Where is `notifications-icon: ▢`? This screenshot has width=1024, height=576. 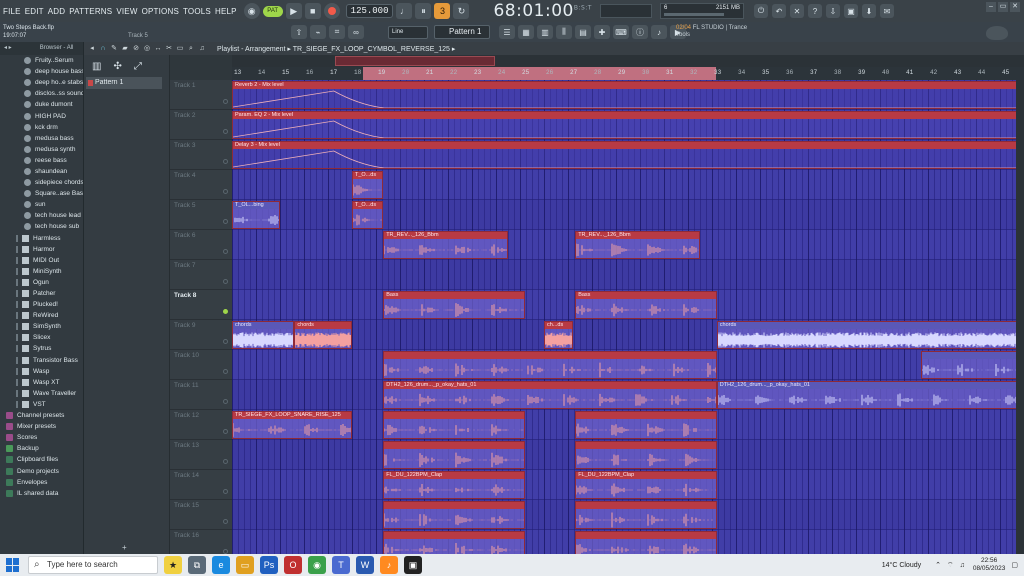 notifications-icon: ▢ is located at coordinates (1014, 565).